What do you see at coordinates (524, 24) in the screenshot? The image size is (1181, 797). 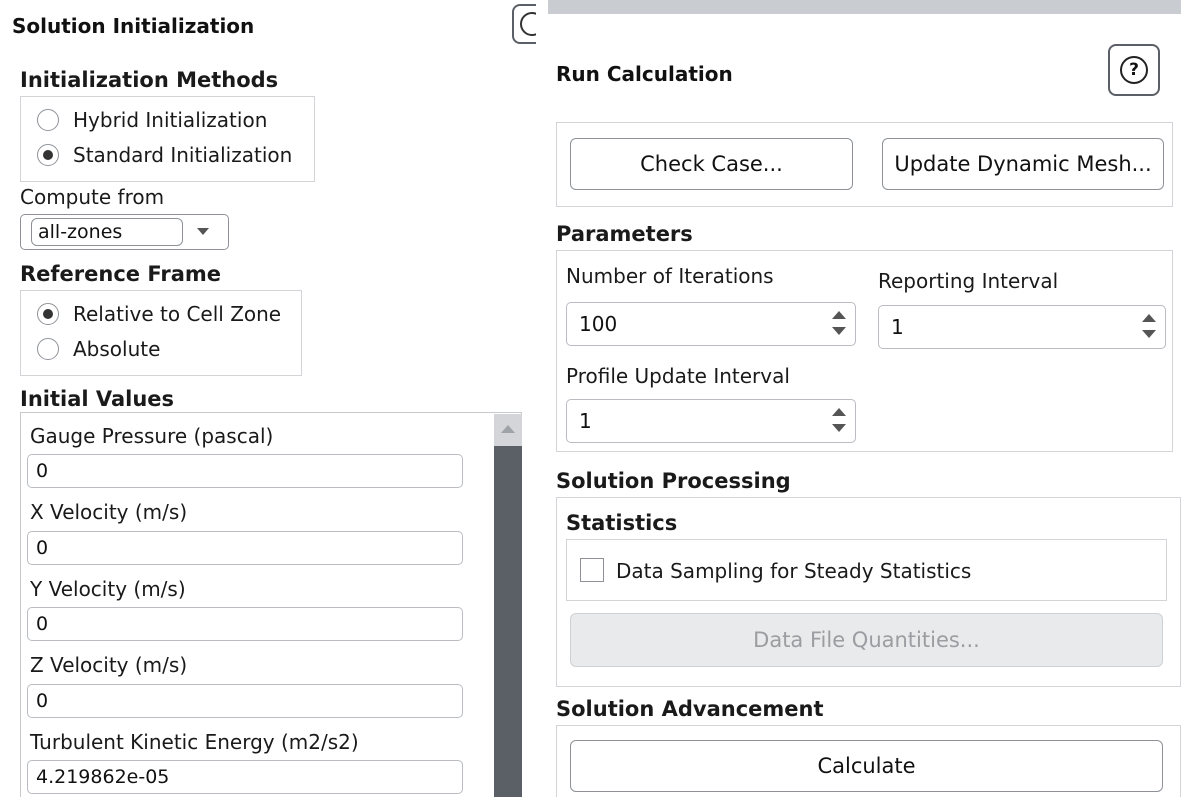 I see `help-icon` at bounding box center [524, 24].